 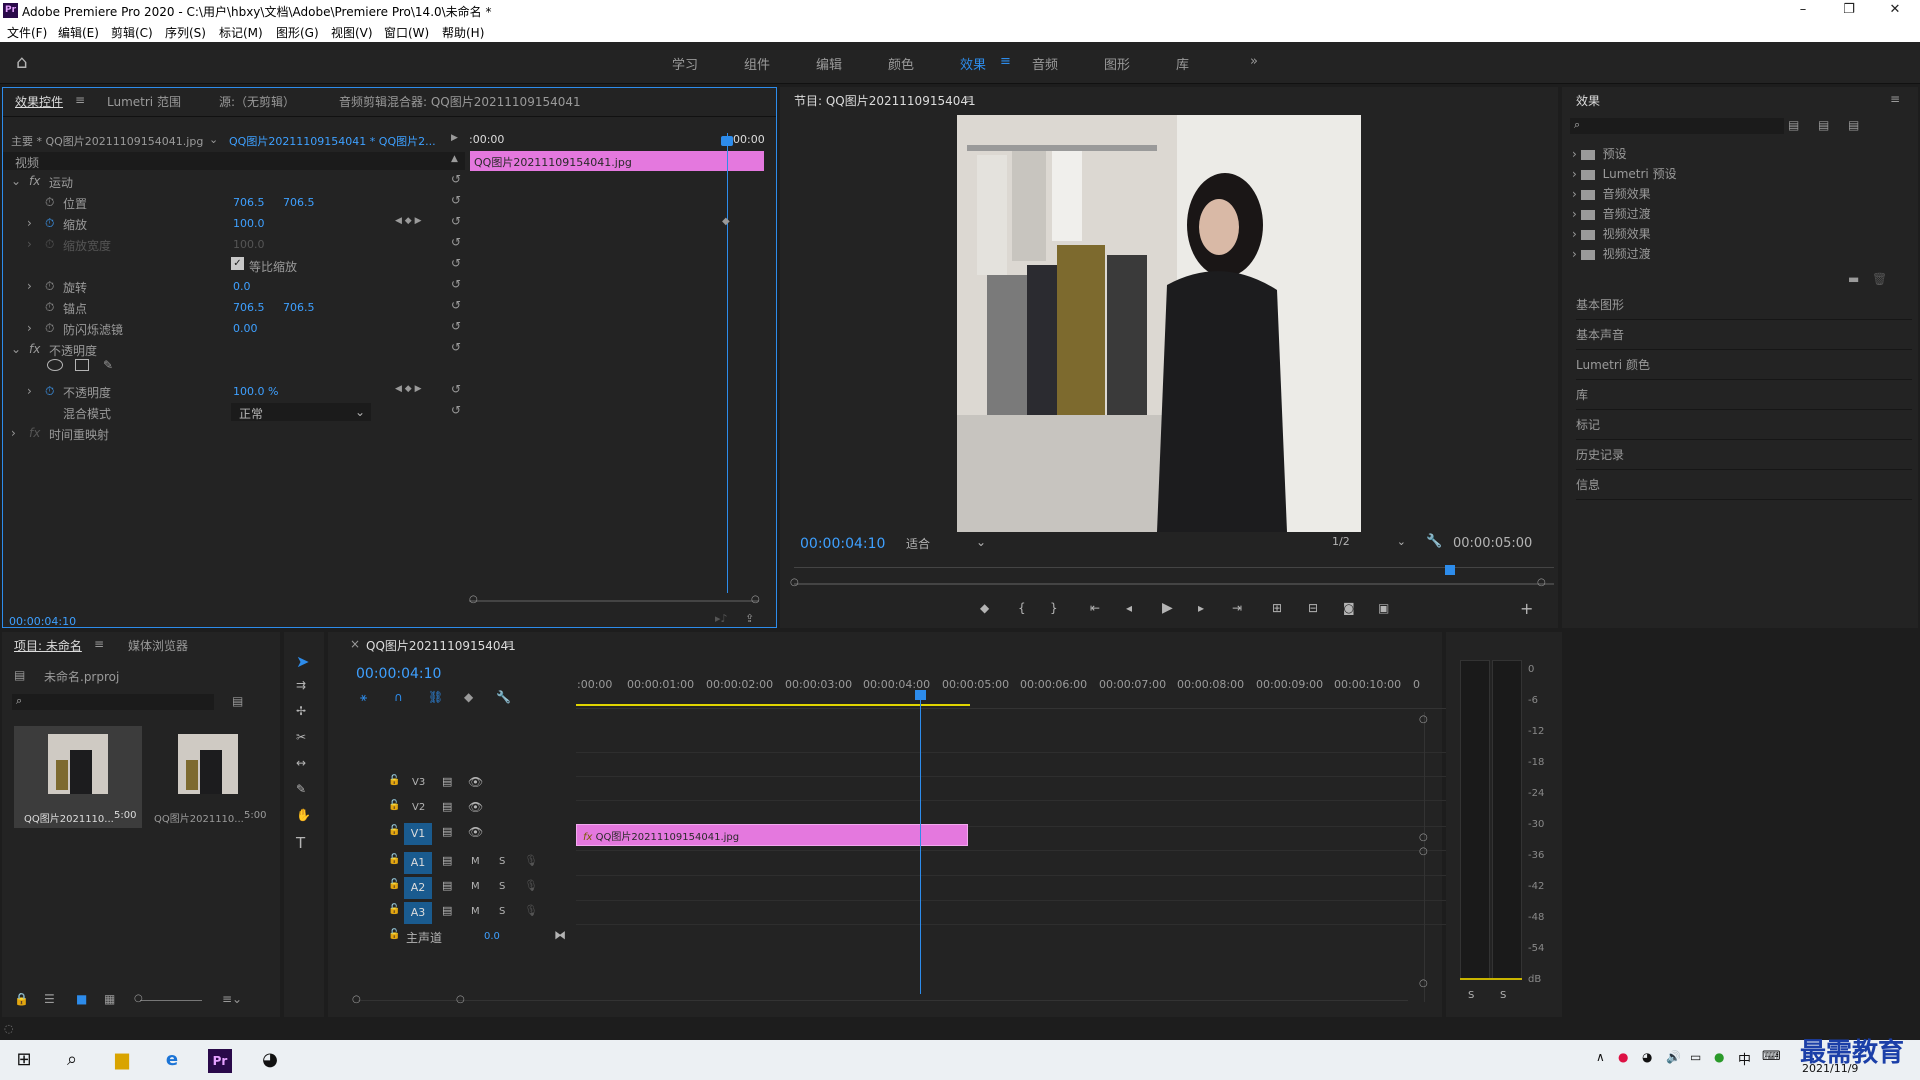 I want to click on step-back-icon: ◂, so click(x=1129, y=608).